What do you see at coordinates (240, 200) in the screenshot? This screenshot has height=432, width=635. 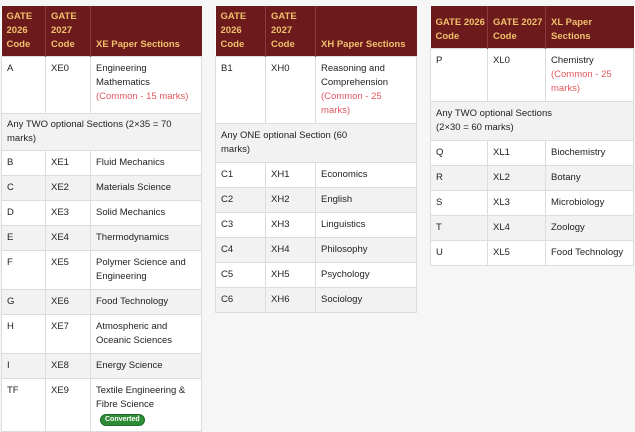 I see `code-2026: C2` at bounding box center [240, 200].